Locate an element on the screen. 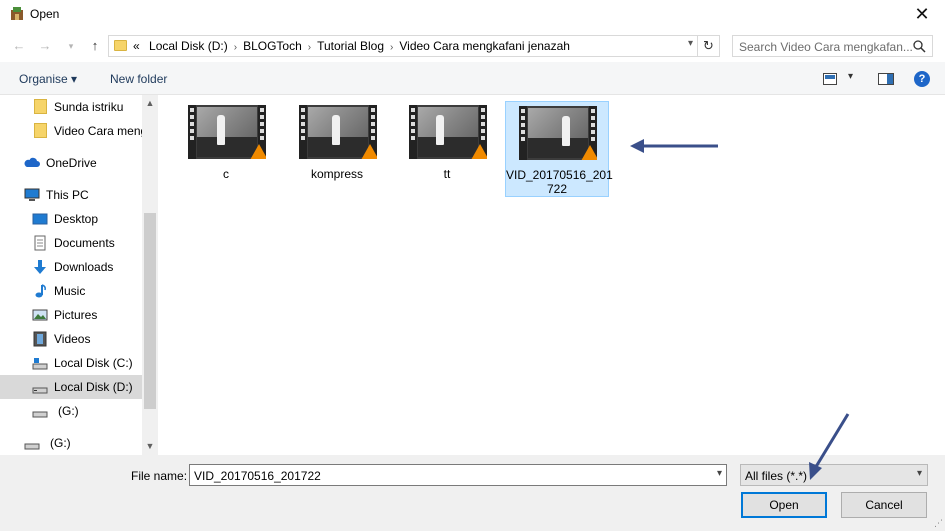 The height and width of the screenshot is (531, 945). close-button: ✕ is located at coordinates (922, 15).